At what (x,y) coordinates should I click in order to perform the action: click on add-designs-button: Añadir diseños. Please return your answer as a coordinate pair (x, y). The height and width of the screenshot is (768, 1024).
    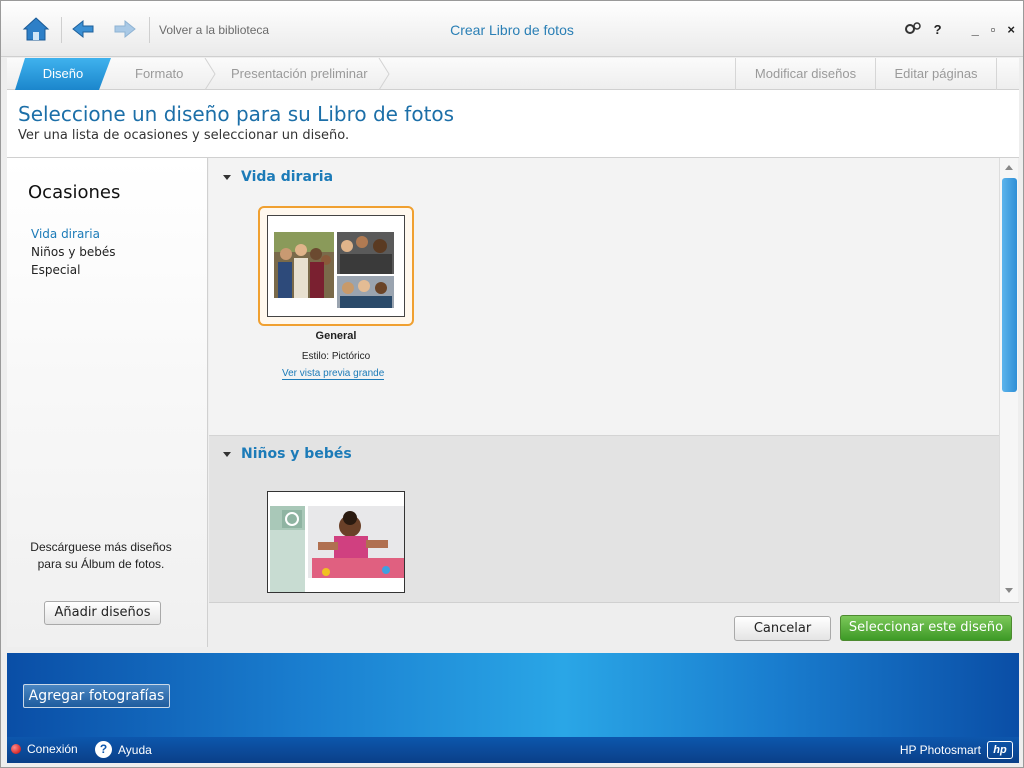
    Looking at the image, I should click on (102, 613).